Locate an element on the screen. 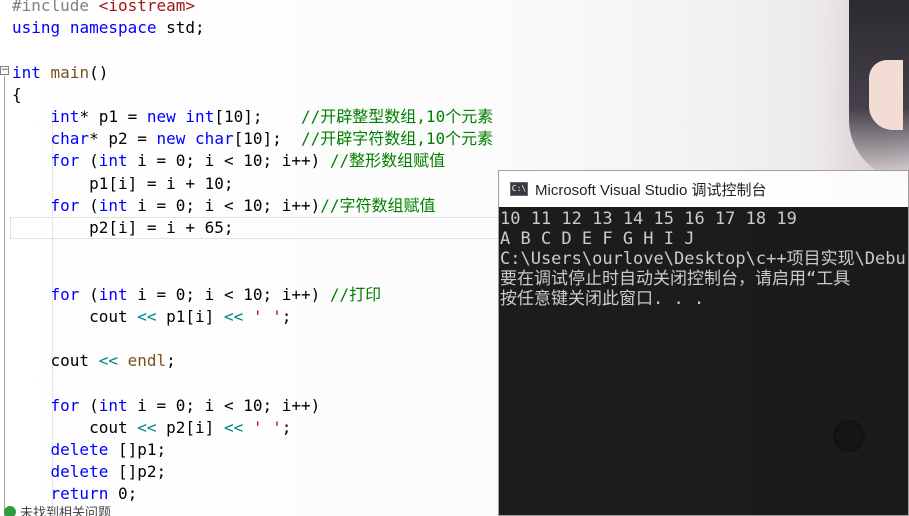  code-line: return 0; is located at coordinates (75, 494).